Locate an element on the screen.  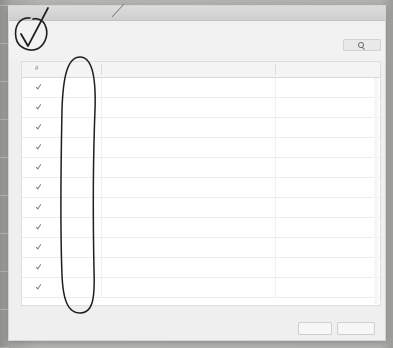
search-button is located at coordinates (362, 45).